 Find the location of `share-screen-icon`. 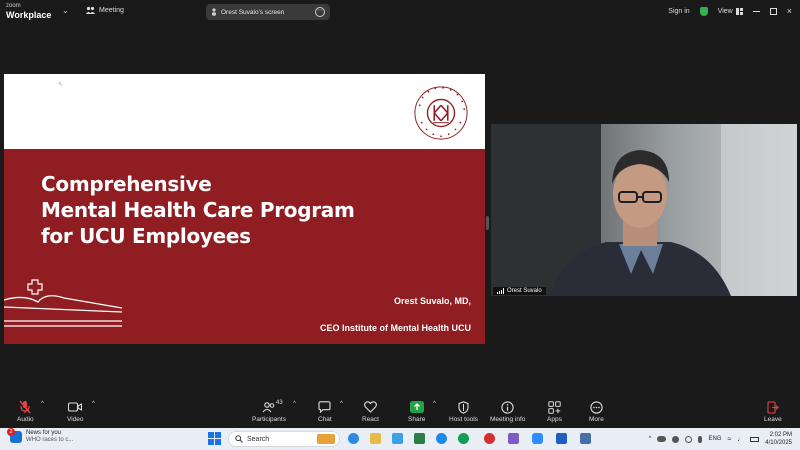

share-screen-icon is located at coordinates (416, 407).